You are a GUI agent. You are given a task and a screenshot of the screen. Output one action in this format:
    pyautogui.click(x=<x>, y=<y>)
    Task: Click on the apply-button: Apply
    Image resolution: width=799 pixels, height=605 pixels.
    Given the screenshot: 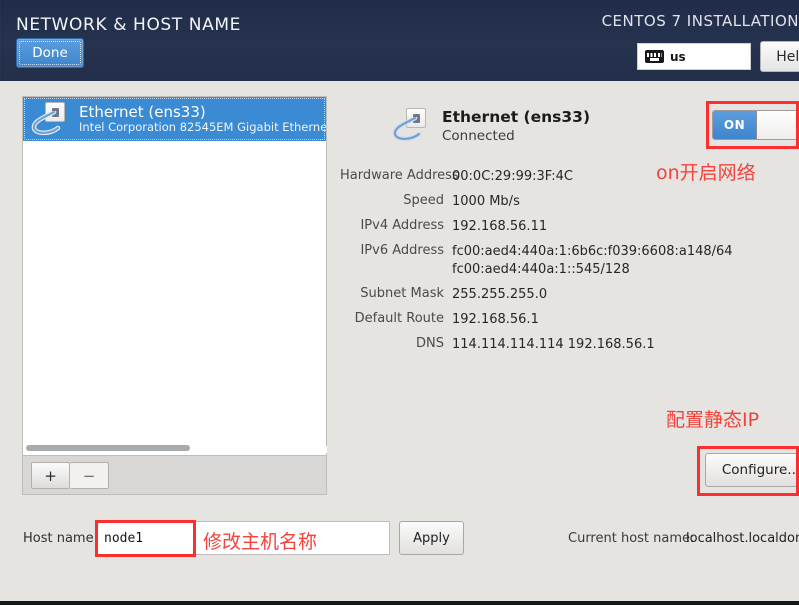 What is the action you would take?
    pyautogui.click(x=431, y=538)
    